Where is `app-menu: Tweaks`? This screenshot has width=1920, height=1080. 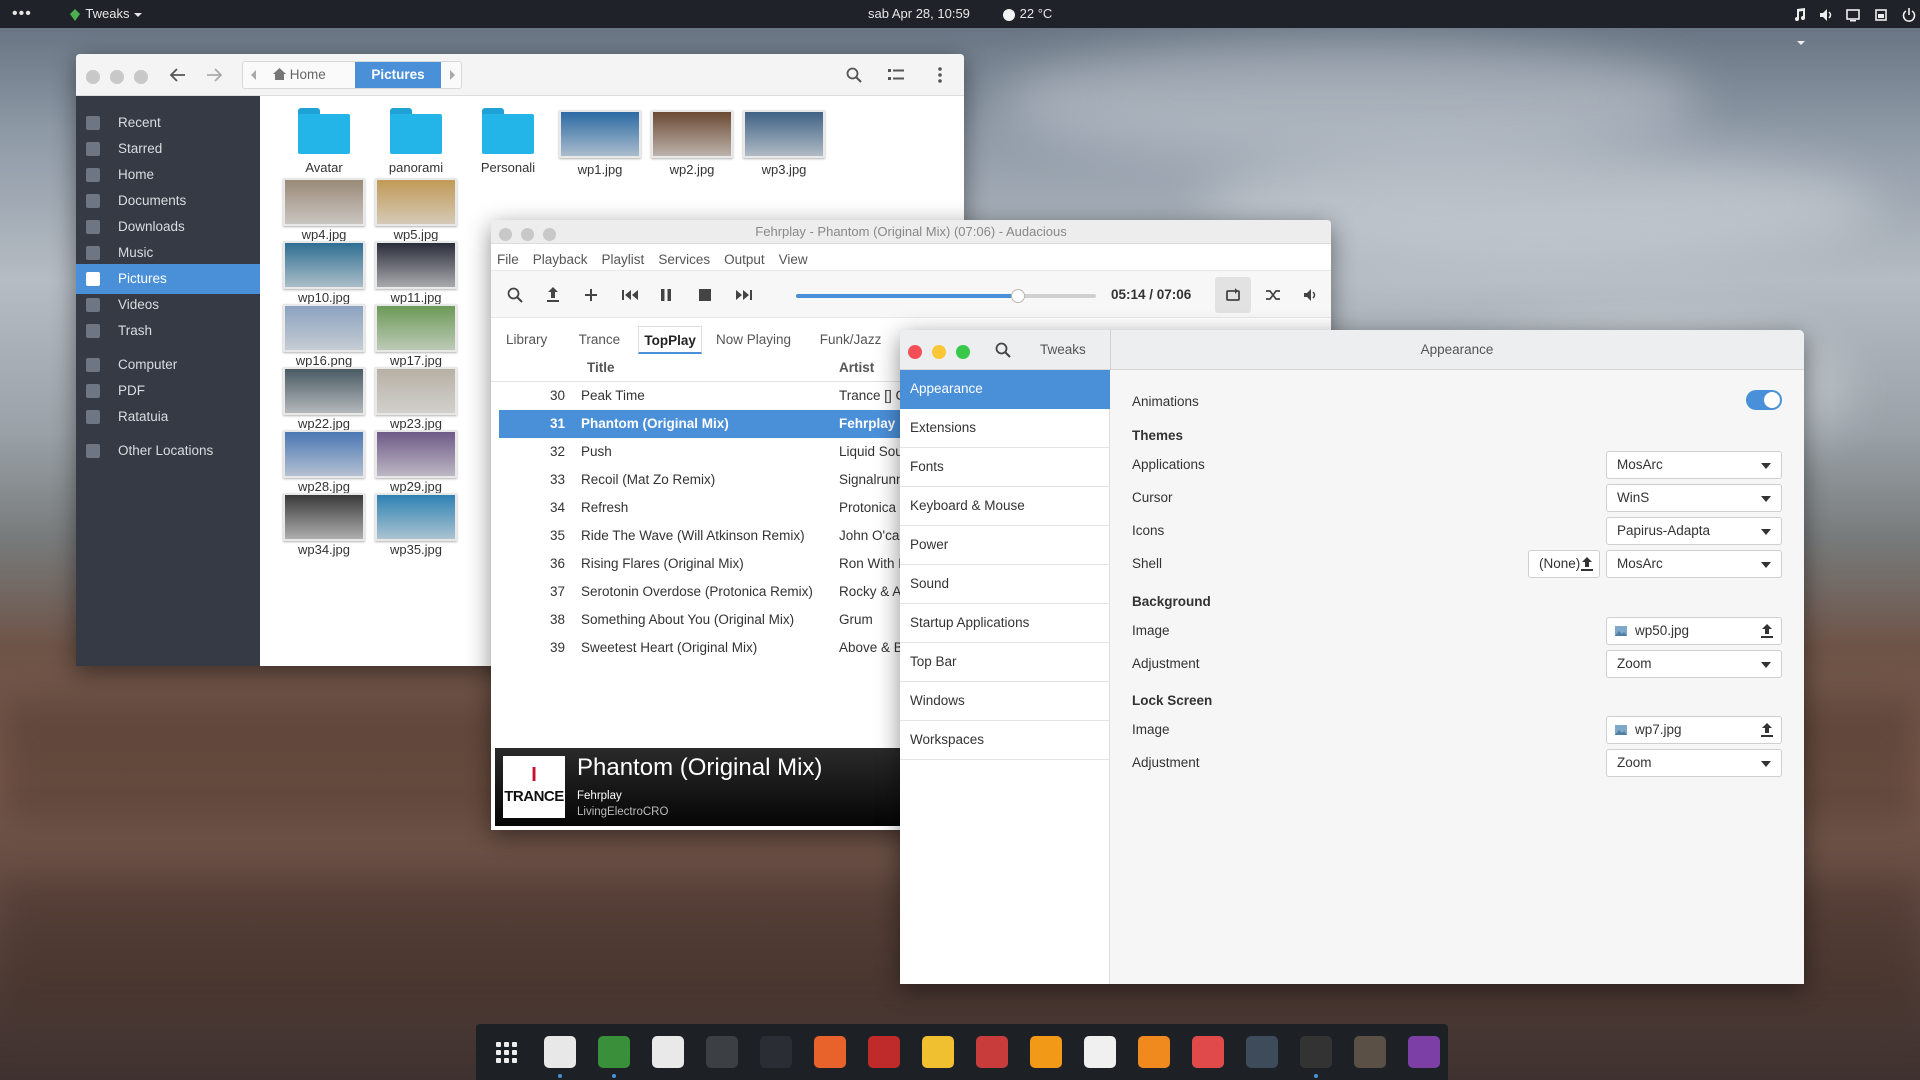
app-menu: Tweaks is located at coordinates (105, 14).